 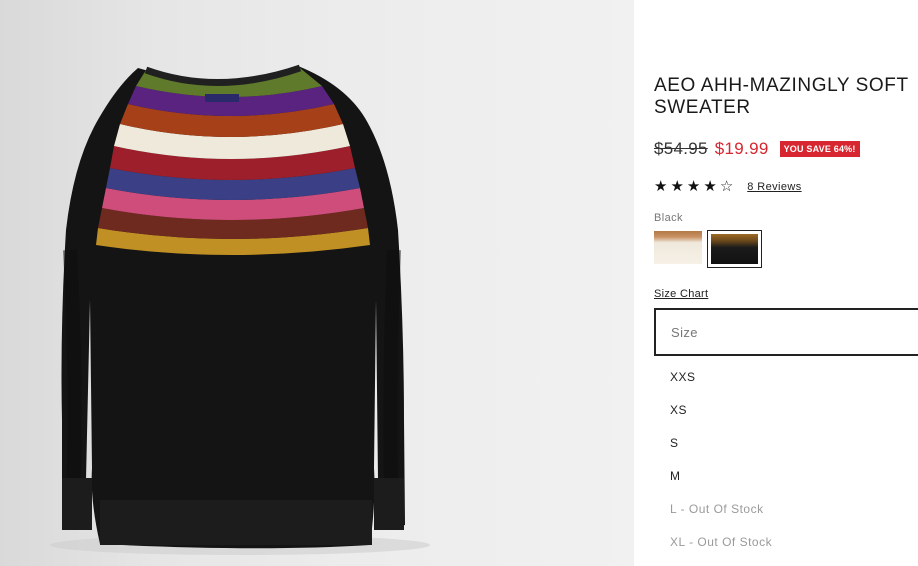 I want to click on black-swatch, so click(x=734, y=249).